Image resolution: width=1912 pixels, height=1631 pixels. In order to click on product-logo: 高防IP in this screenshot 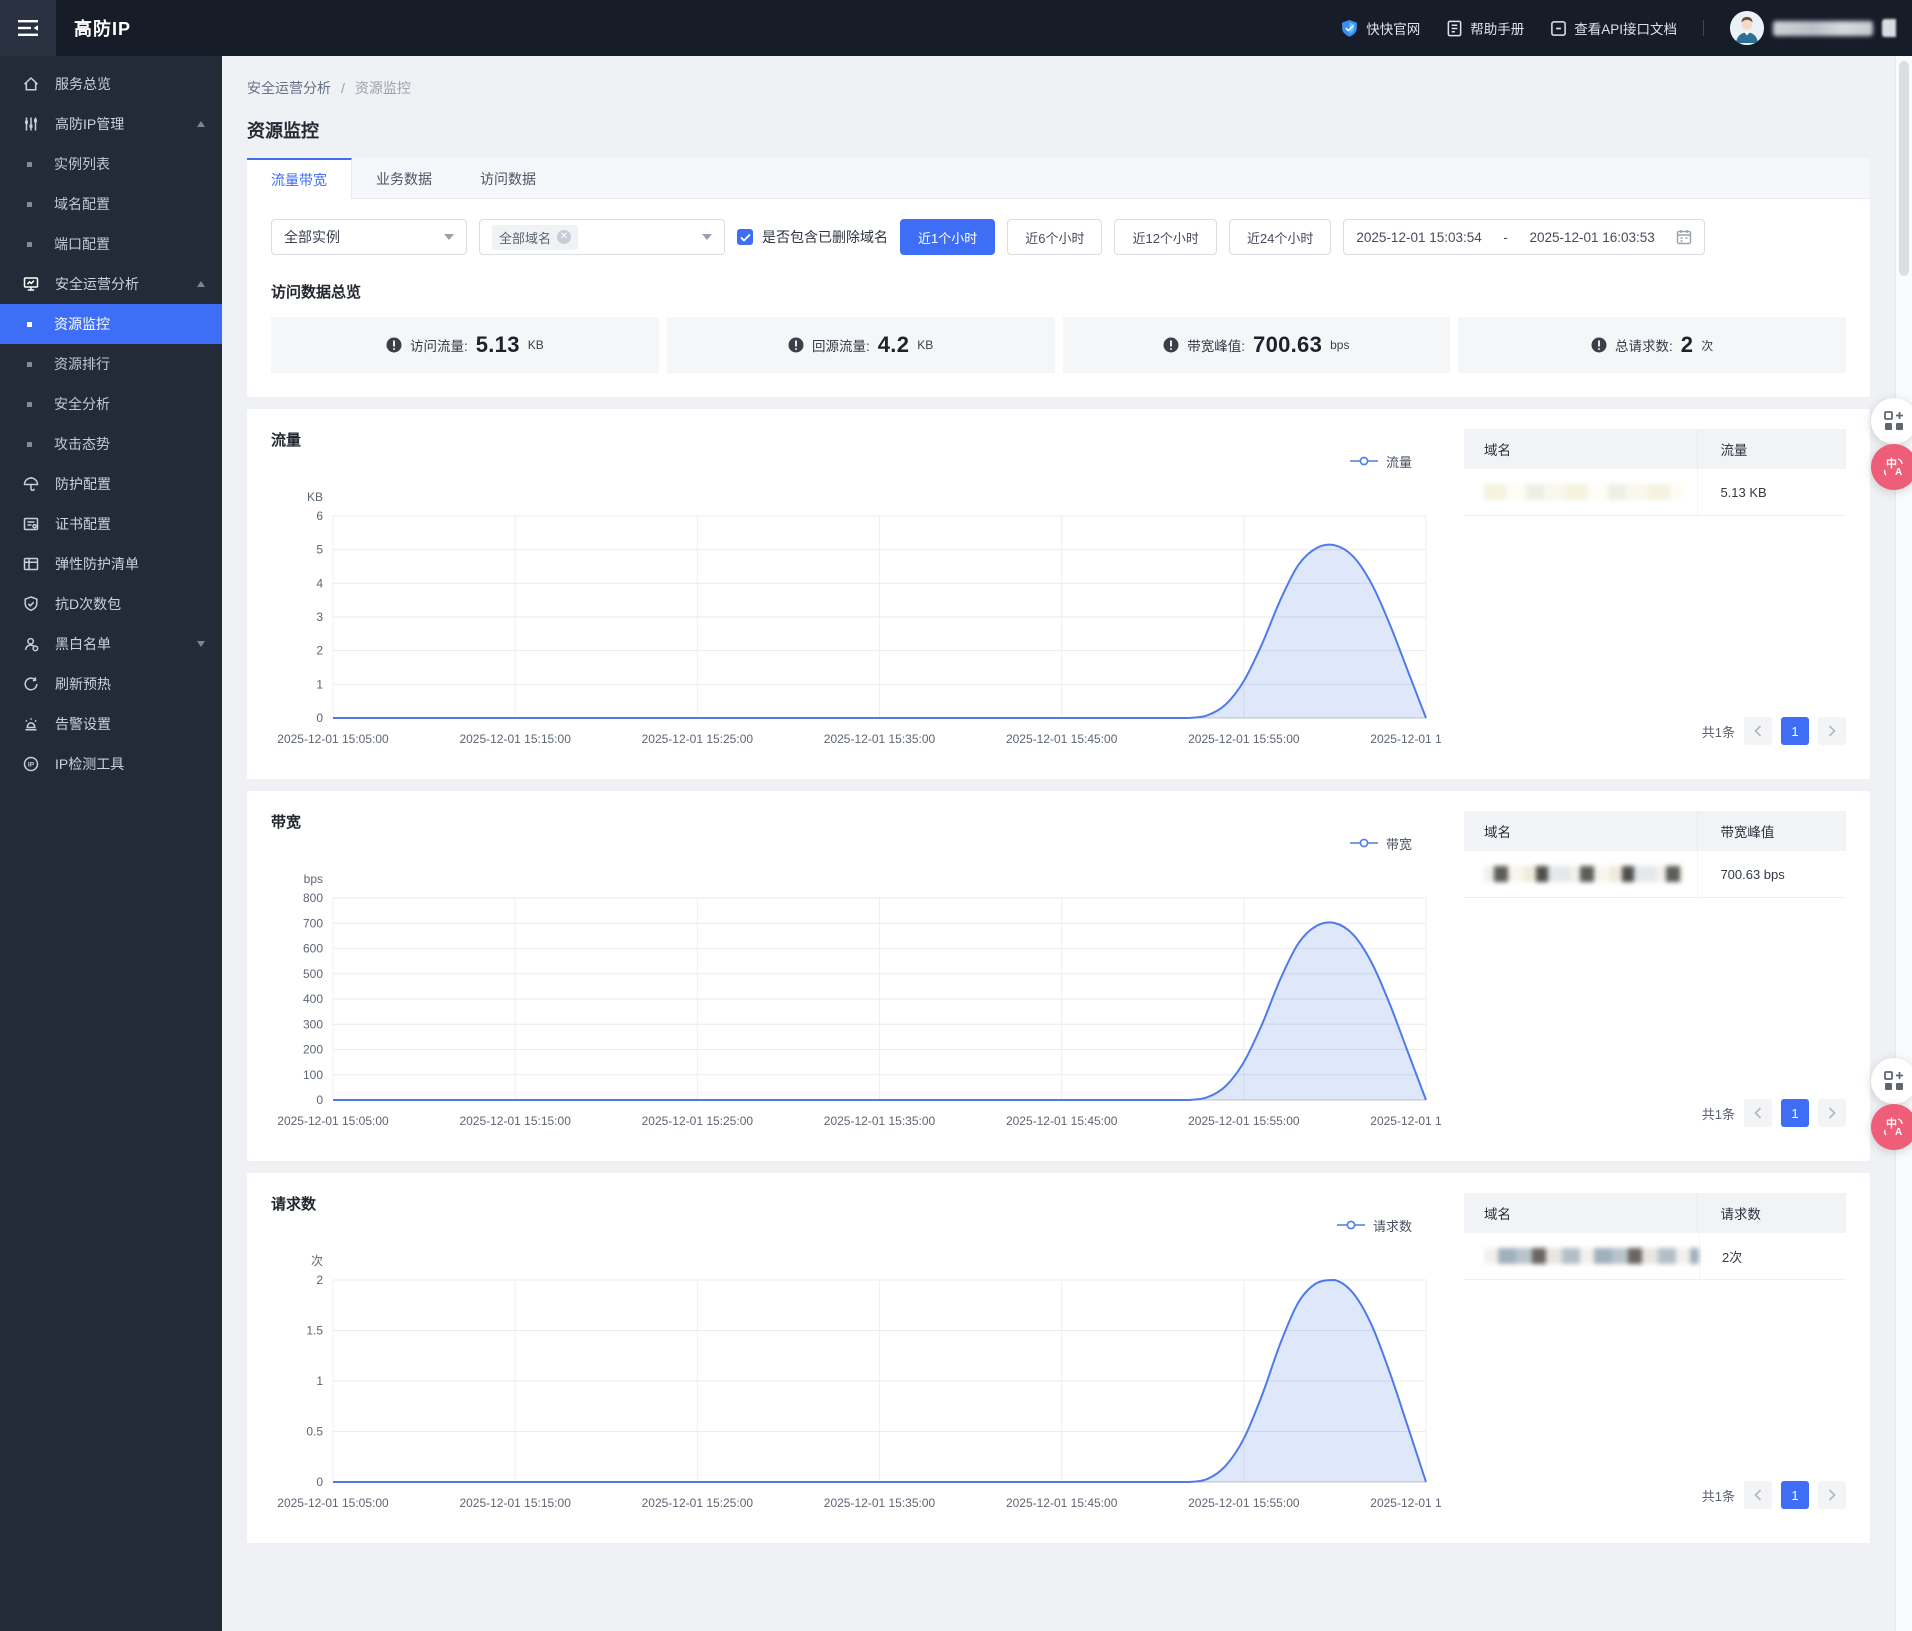, I will do `click(103, 29)`.